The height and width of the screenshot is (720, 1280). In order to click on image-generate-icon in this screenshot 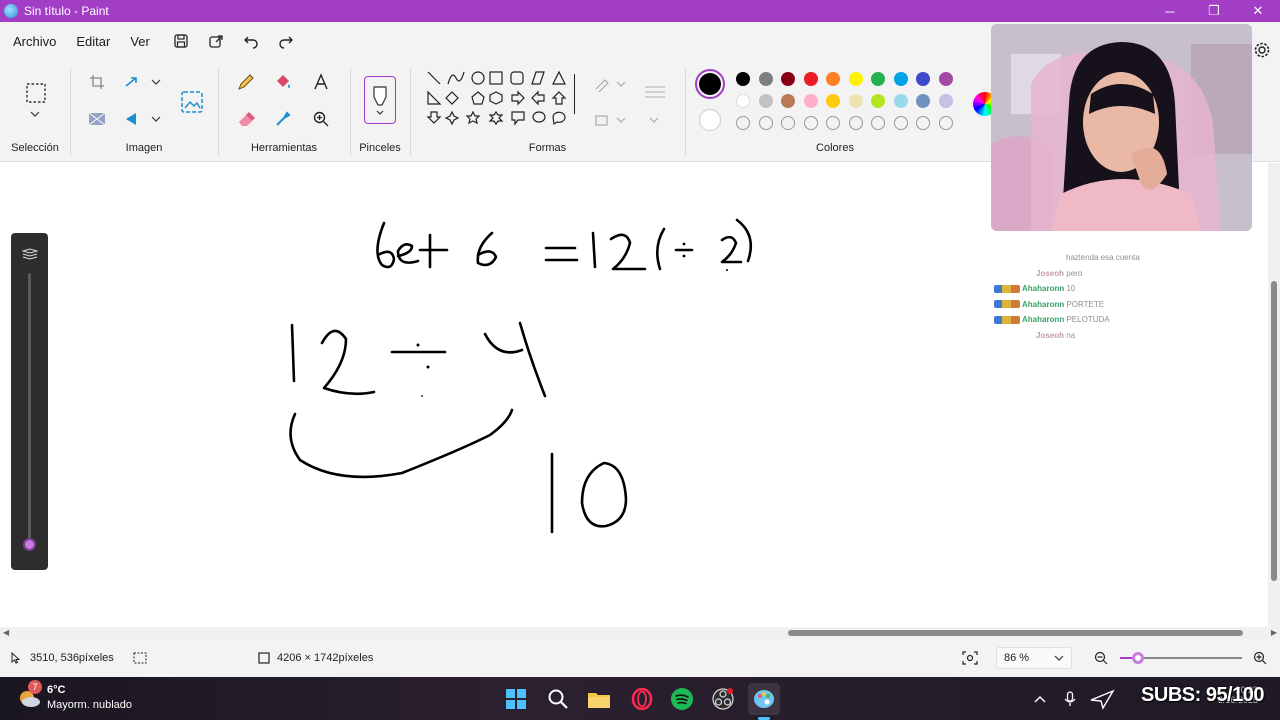, I will do `click(192, 102)`.